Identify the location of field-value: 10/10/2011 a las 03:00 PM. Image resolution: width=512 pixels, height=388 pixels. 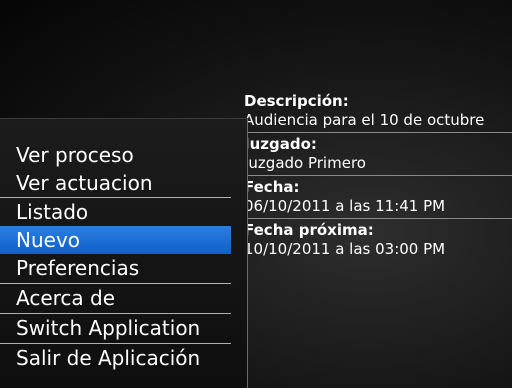
(345, 249).